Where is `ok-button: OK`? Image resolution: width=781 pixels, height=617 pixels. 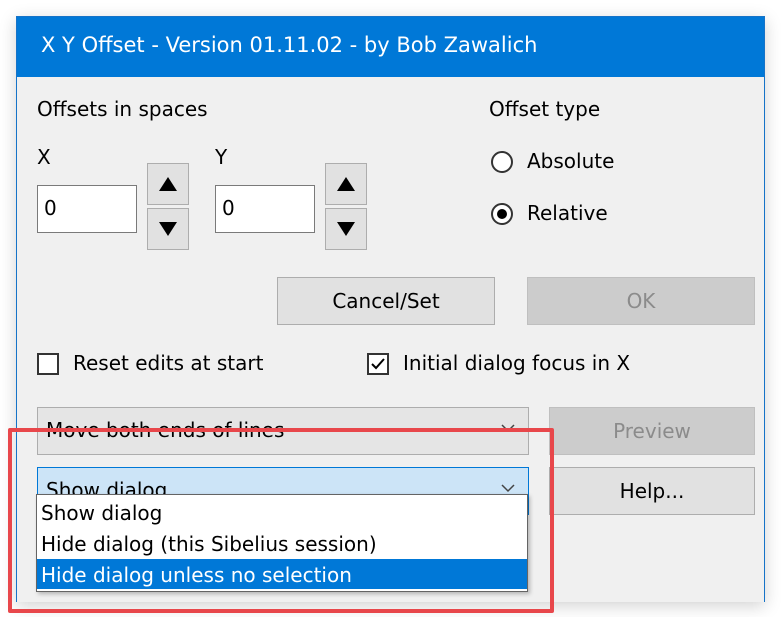
ok-button: OK is located at coordinates (641, 301).